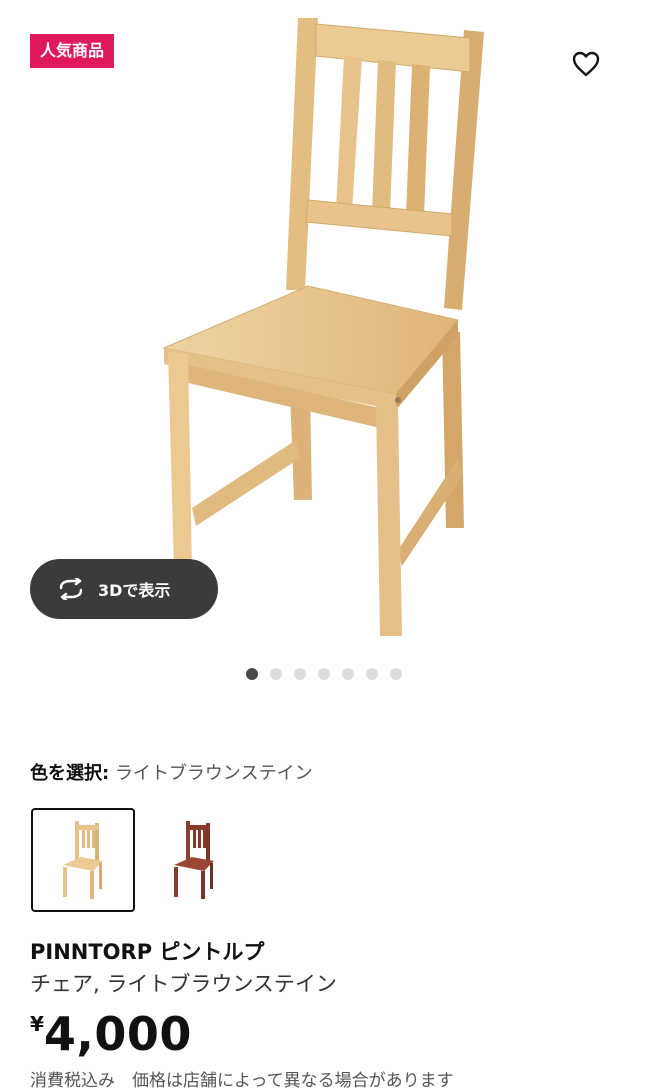 This screenshot has height=1091, width=647. What do you see at coordinates (117, 1034) in the screenshot?
I see `price-amount: 4,000` at bounding box center [117, 1034].